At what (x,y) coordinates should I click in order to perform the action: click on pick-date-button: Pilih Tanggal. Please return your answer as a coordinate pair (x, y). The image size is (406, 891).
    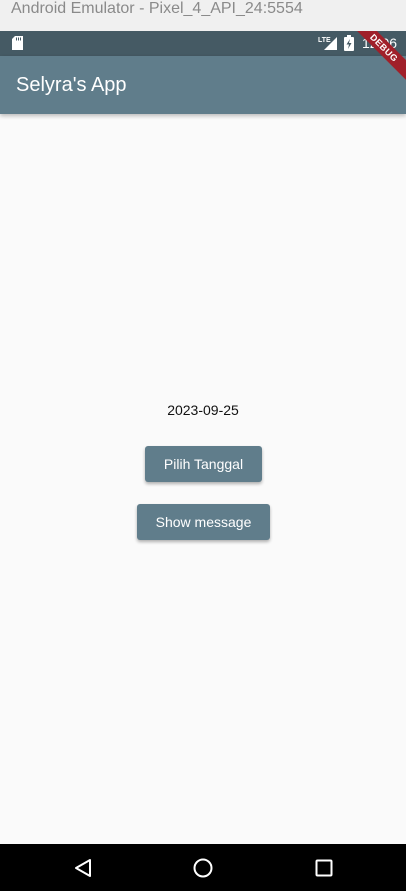
    Looking at the image, I should click on (203, 464).